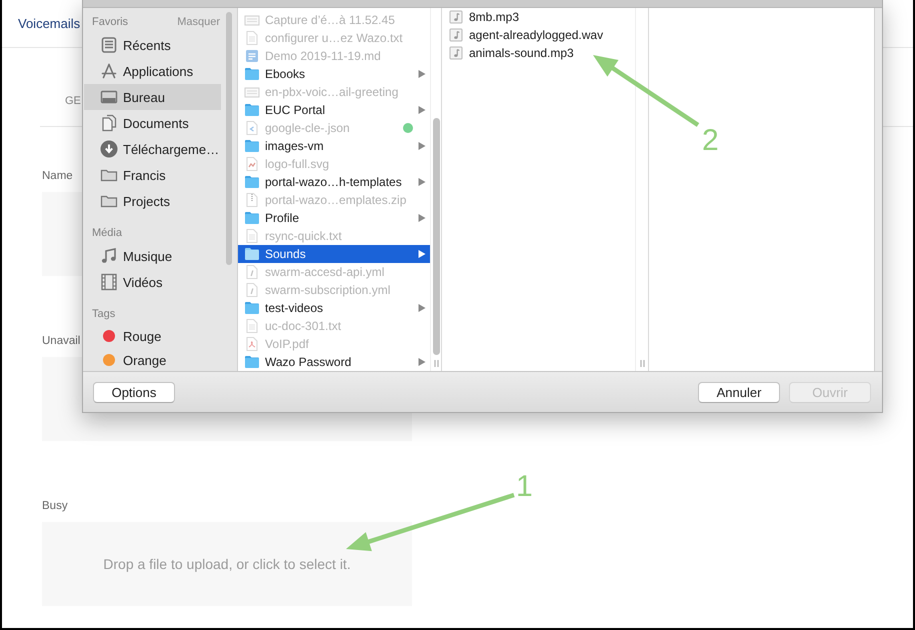  Describe the element at coordinates (109, 71) in the screenshot. I see `drafting-compass-icon` at that location.